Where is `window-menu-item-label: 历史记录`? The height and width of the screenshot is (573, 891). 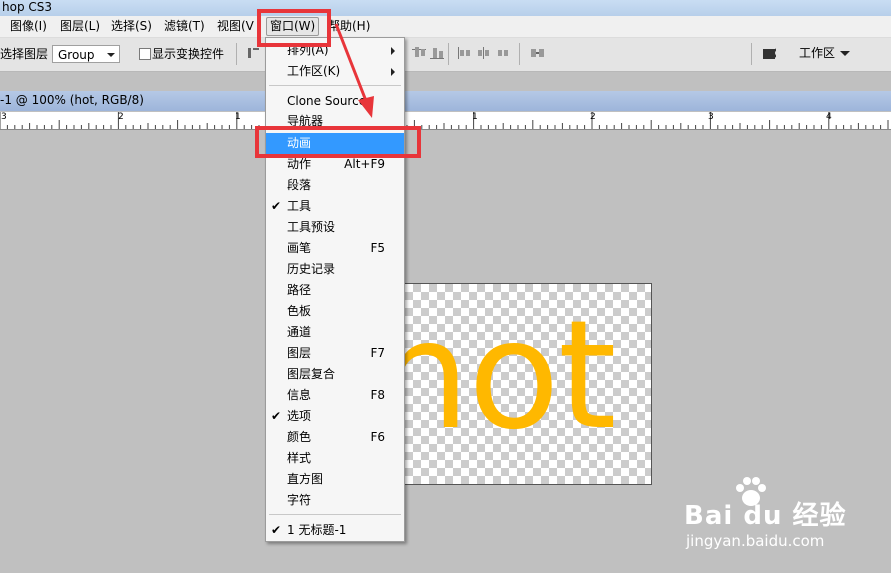
window-menu-item-label: 历史记录 is located at coordinates (311, 269).